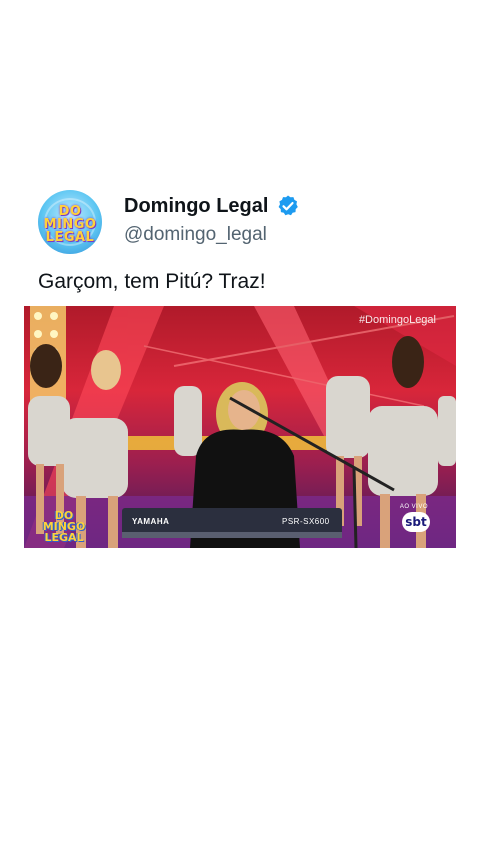  Describe the element at coordinates (152, 281) in the screenshot. I see `tweet-text: Garçom, tem Pitú? Traz!` at that location.